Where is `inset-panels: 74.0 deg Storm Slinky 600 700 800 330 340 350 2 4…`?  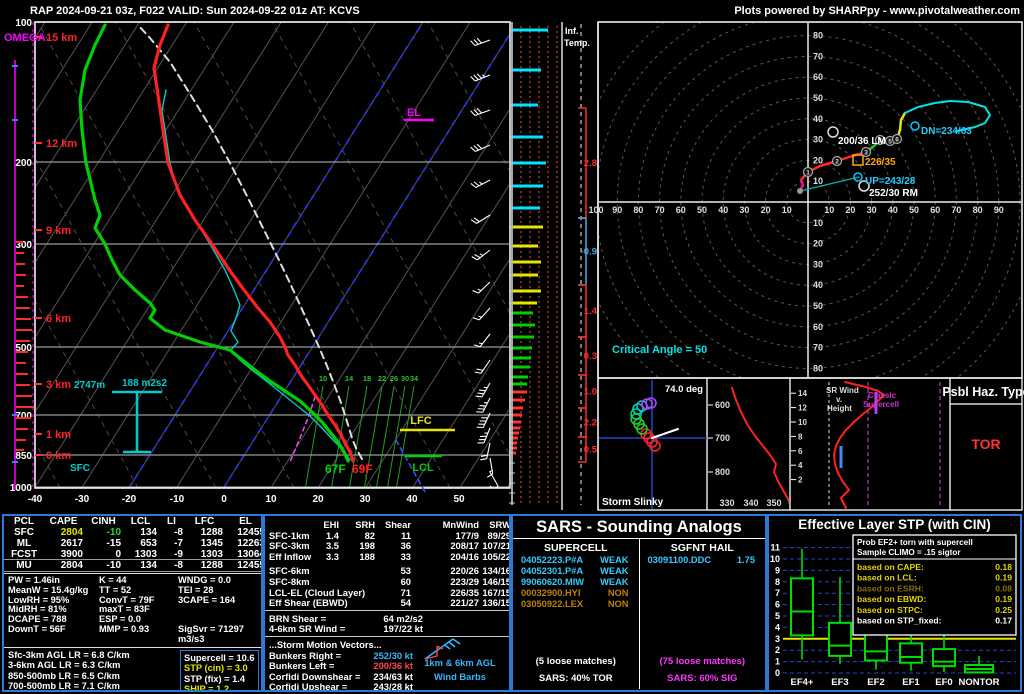
inset-panels: 74.0 deg Storm Slinky 600 700 800 330 340 350 2 4… is located at coordinates (810, 444).